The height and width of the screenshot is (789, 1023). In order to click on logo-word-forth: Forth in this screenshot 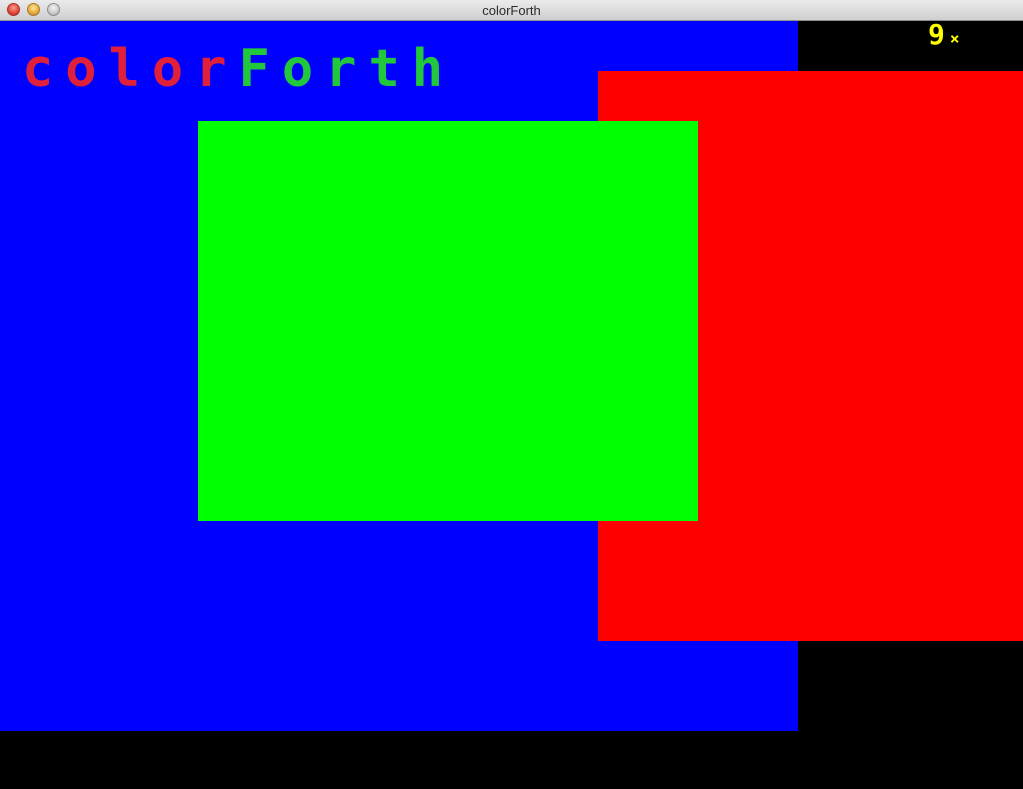, I will do `click(347, 69)`.